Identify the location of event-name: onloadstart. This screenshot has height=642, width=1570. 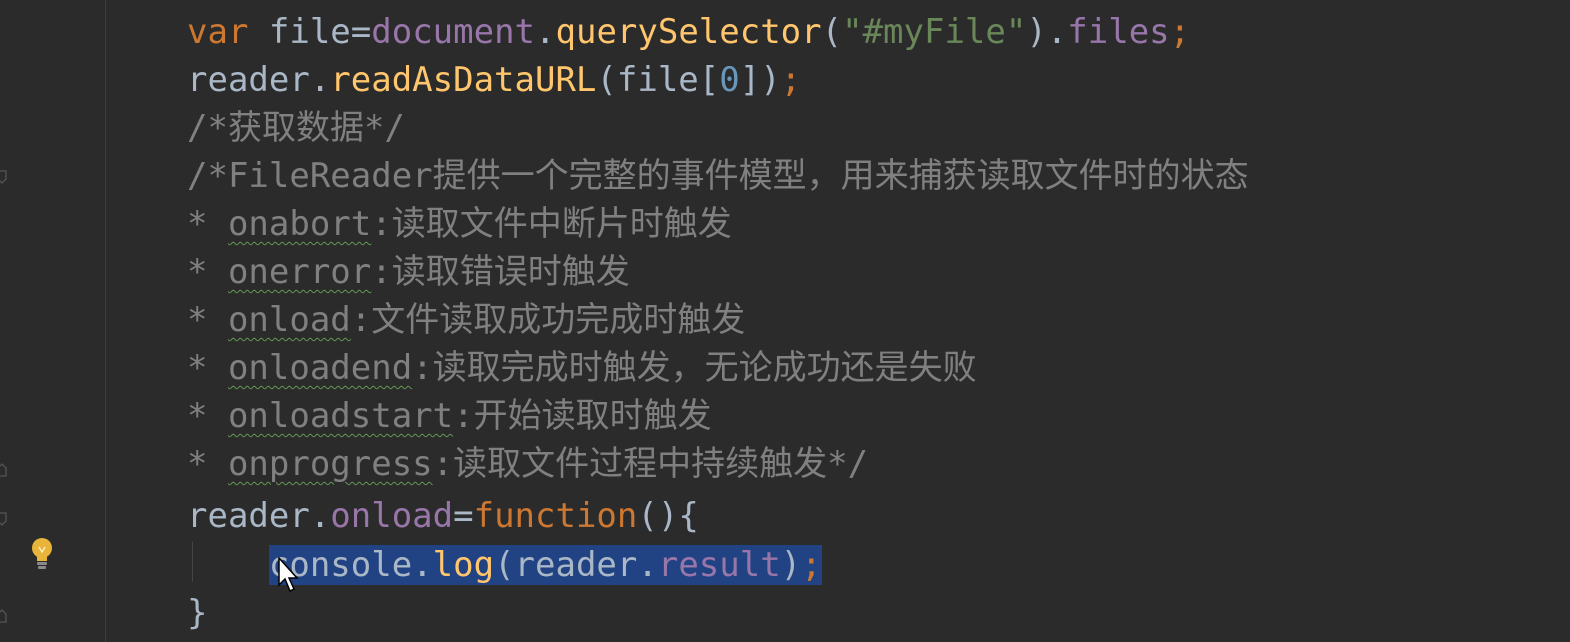
(340, 416).